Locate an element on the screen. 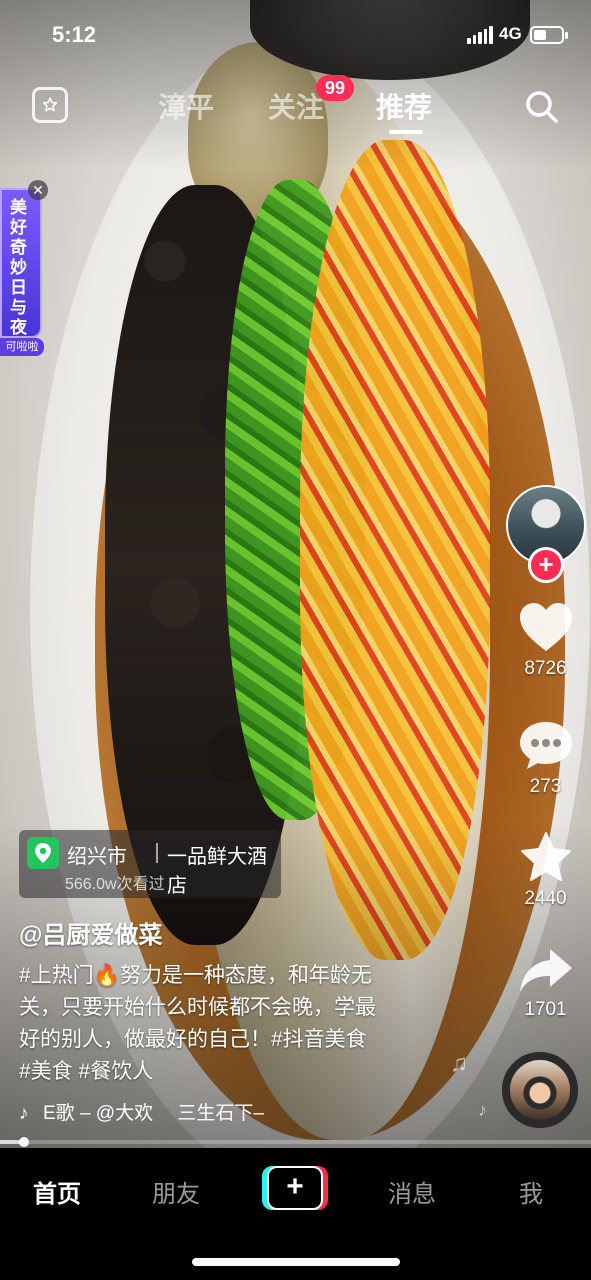 The height and width of the screenshot is (1280, 591). following-badge: 99 is located at coordinates (335, 88).